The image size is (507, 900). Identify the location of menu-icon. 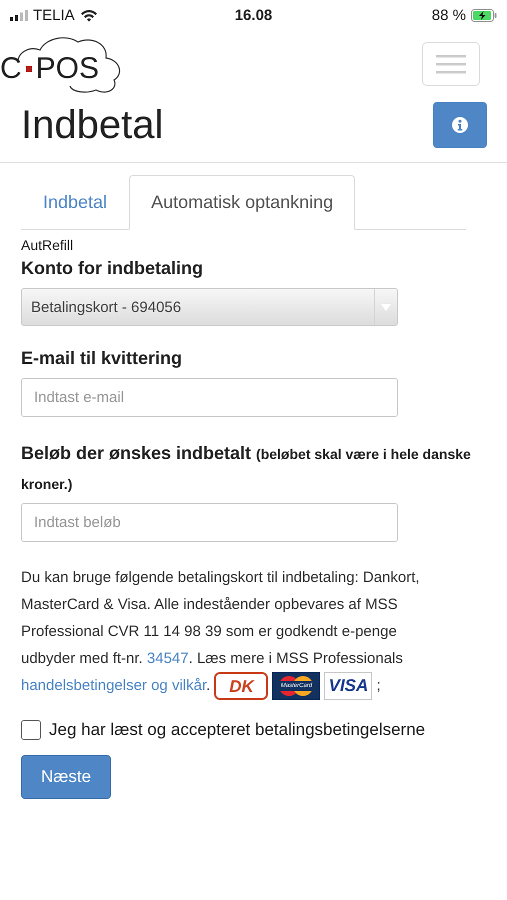
(451, 64).